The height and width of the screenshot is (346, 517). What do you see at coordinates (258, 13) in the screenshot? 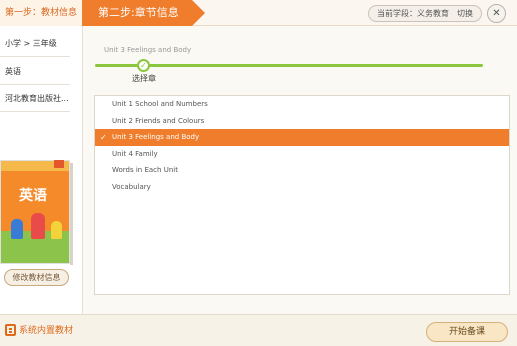
I see `header-bar: 第一步：教材信息 第二步:章节信息 当前学段：义务教育 切换 ✕` at bounding box center [258, 13].